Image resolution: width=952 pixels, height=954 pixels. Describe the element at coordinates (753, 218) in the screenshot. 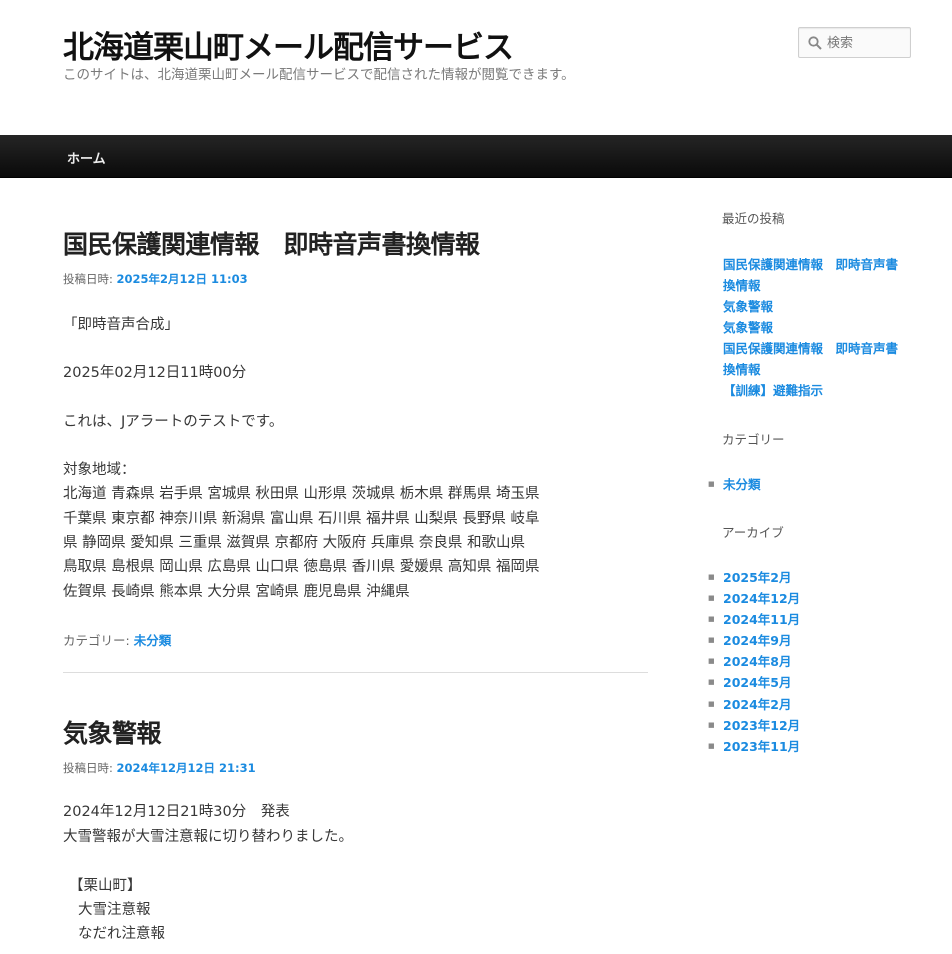

I see `widget-title-recent: 最近の投稿` at that location.